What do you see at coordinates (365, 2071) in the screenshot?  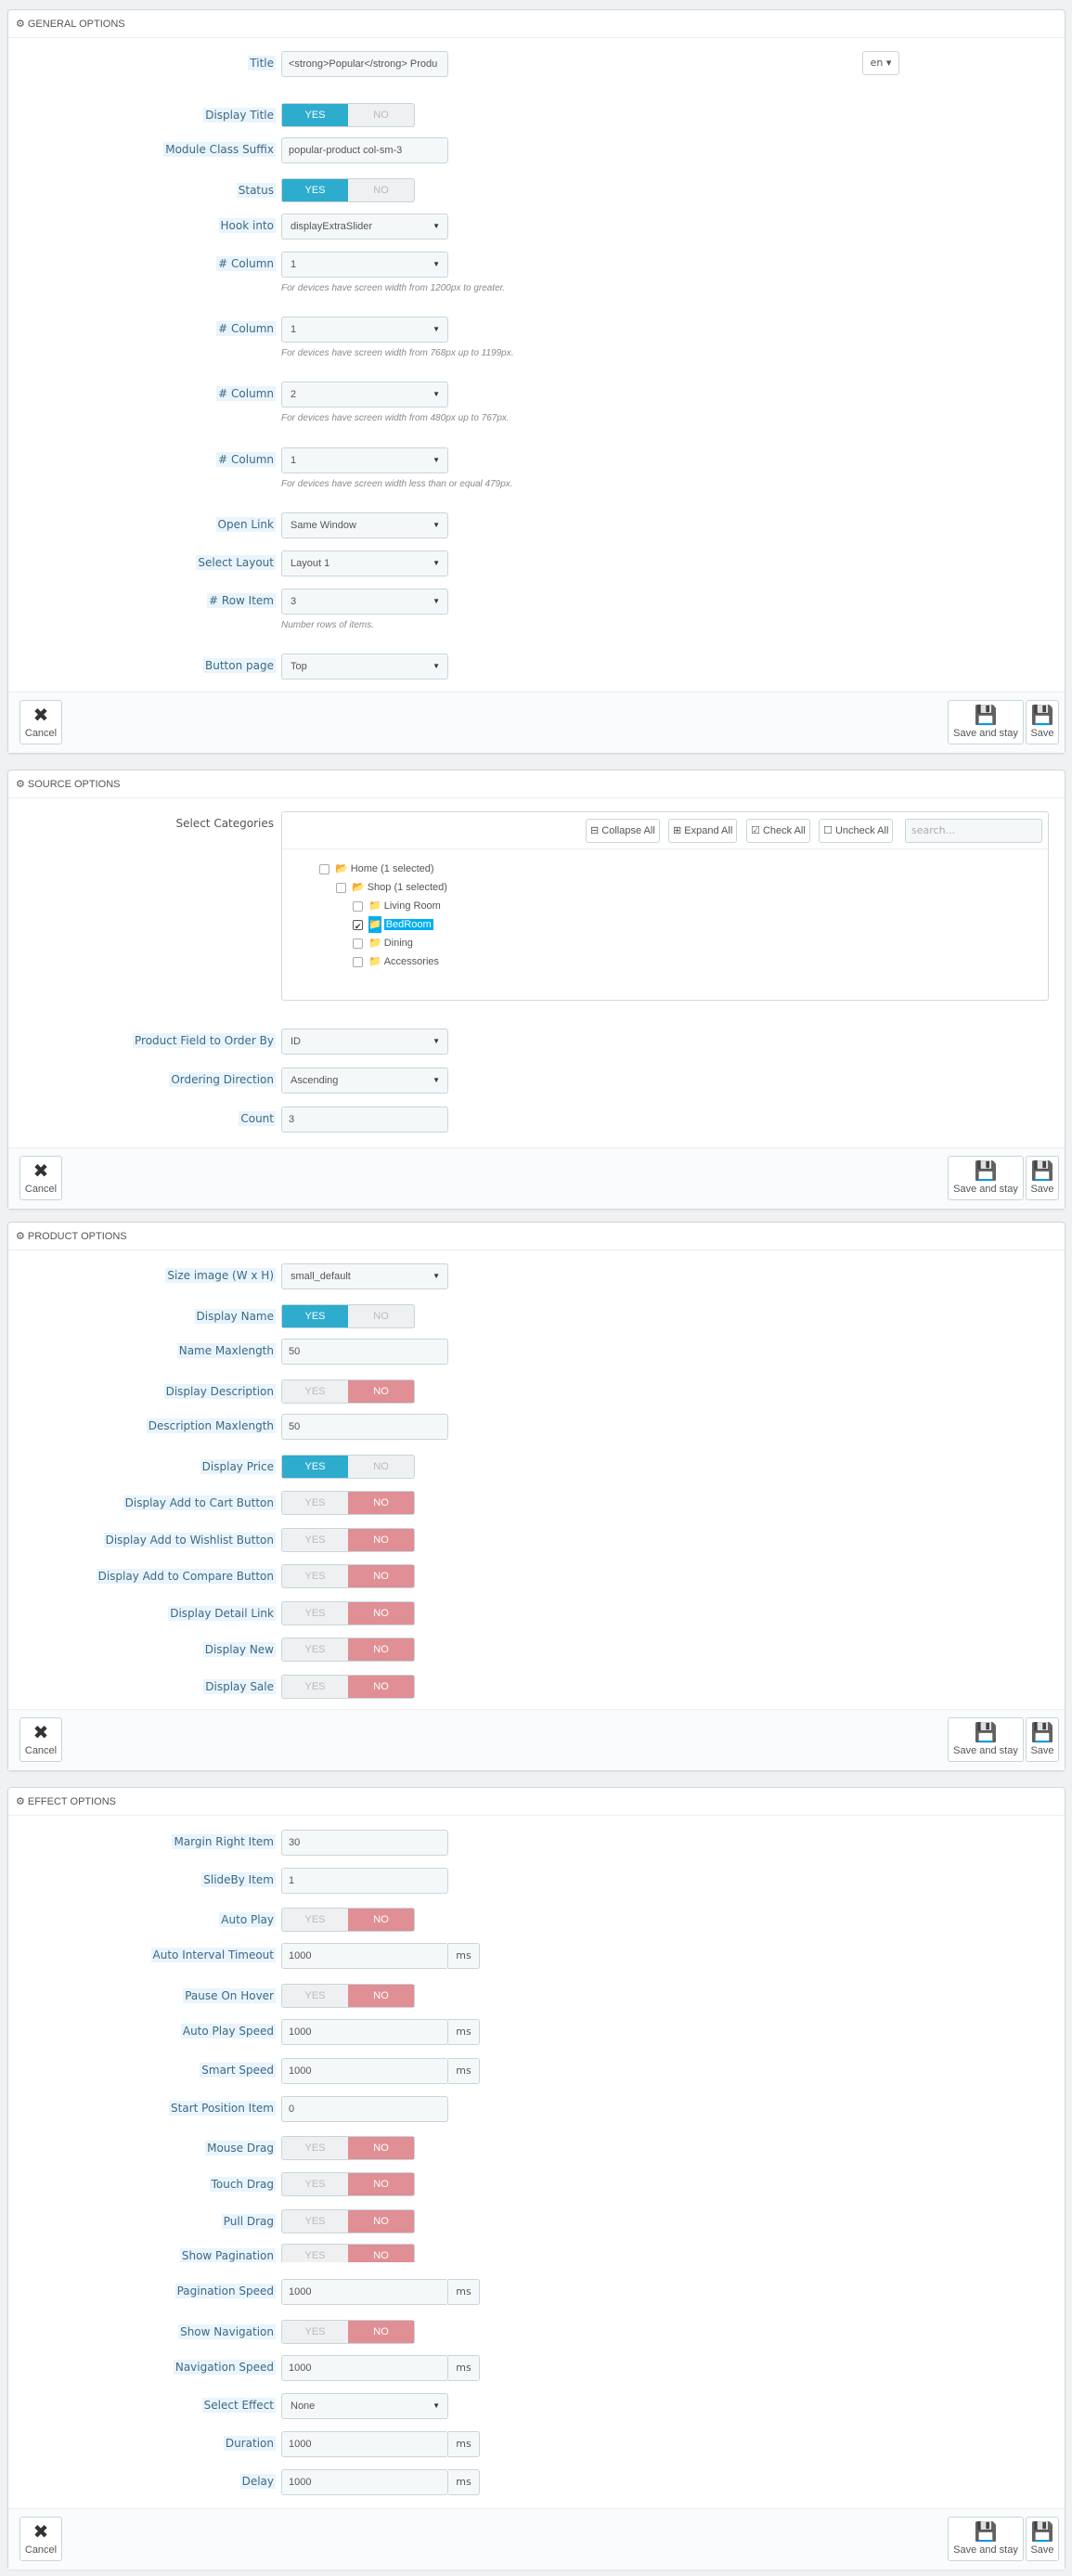 I see `smart-speed-input: 1000` at bounding box center [365, 2071].